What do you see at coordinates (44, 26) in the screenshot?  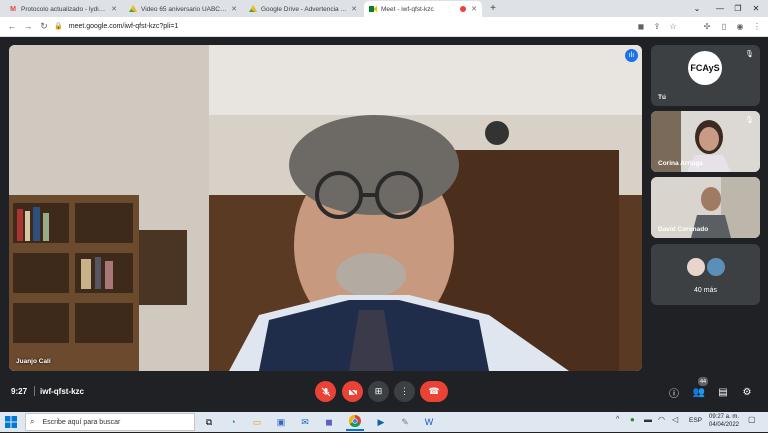 I see `reload-icon: ↻` at bounding box center [44, 26].